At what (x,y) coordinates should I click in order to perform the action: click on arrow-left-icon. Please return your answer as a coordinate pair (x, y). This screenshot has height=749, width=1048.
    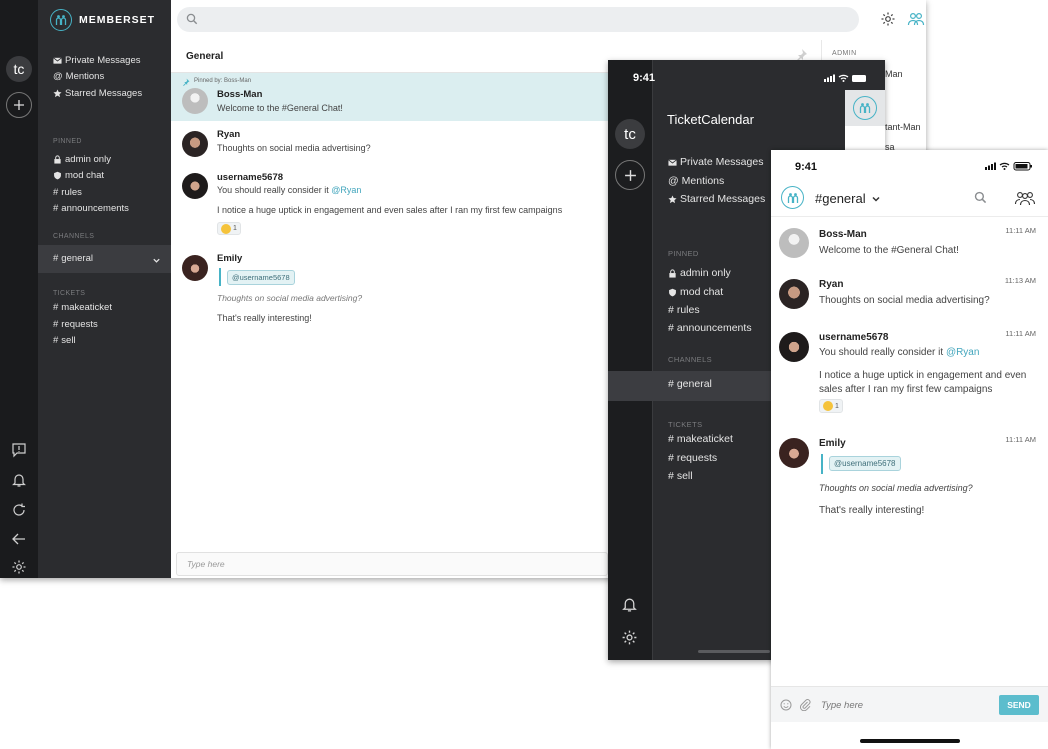
    Looking at the image, I should click on (18, 539).